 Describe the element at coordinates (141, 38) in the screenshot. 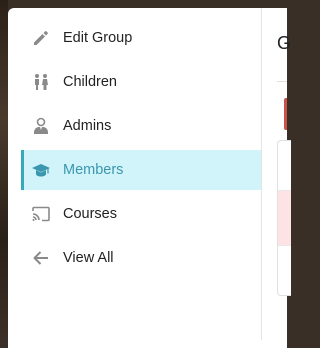

I see `sidebar-item-edit-group: Edit Group` at that location.